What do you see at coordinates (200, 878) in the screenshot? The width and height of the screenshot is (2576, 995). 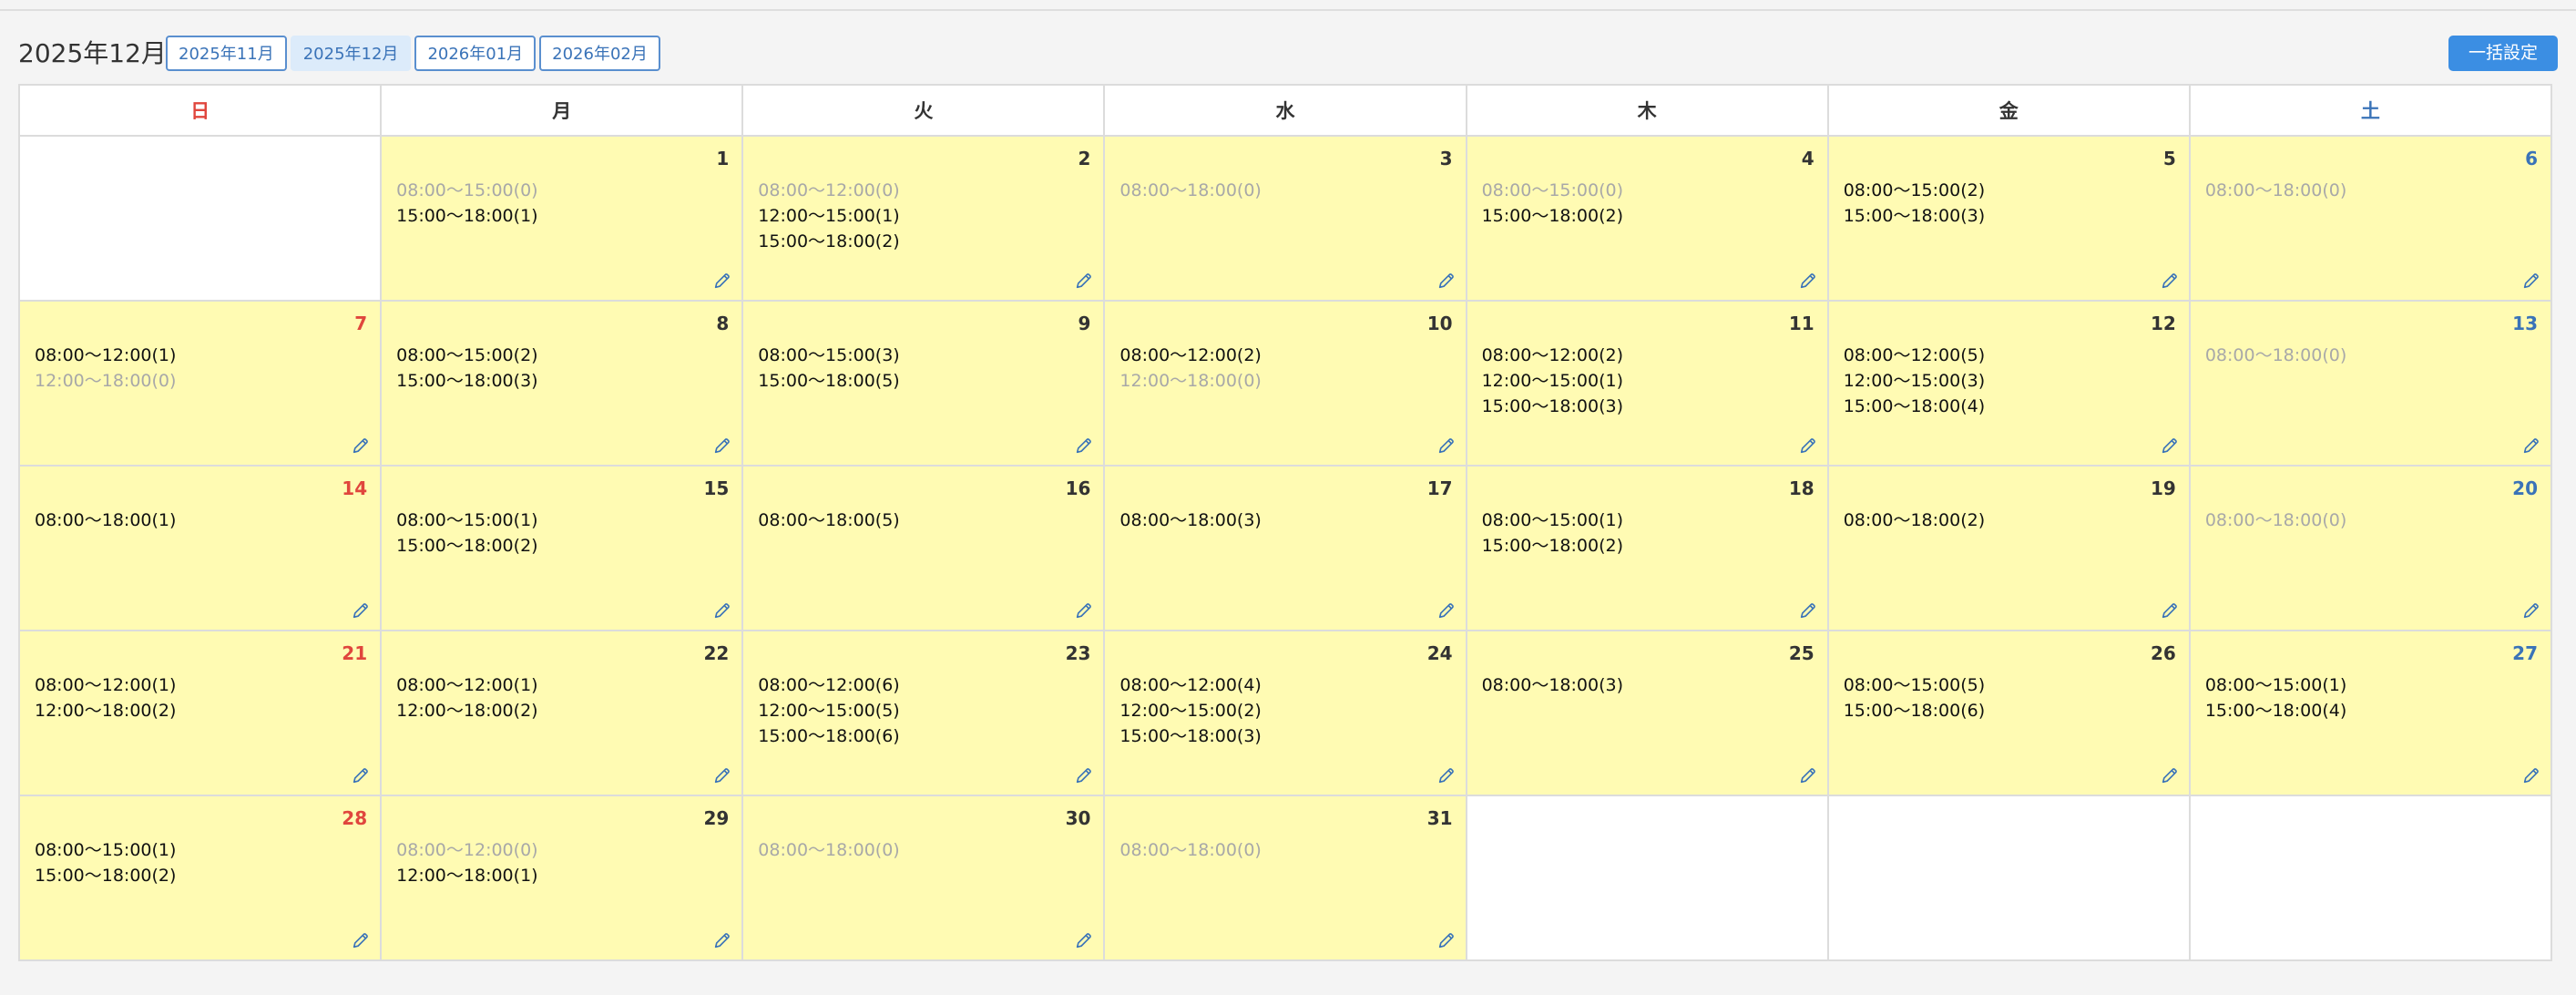 I see `day-cell: 28 08:00〜15:00(1) 15:00〜18:00(2)` at bounding box center [200, 878].